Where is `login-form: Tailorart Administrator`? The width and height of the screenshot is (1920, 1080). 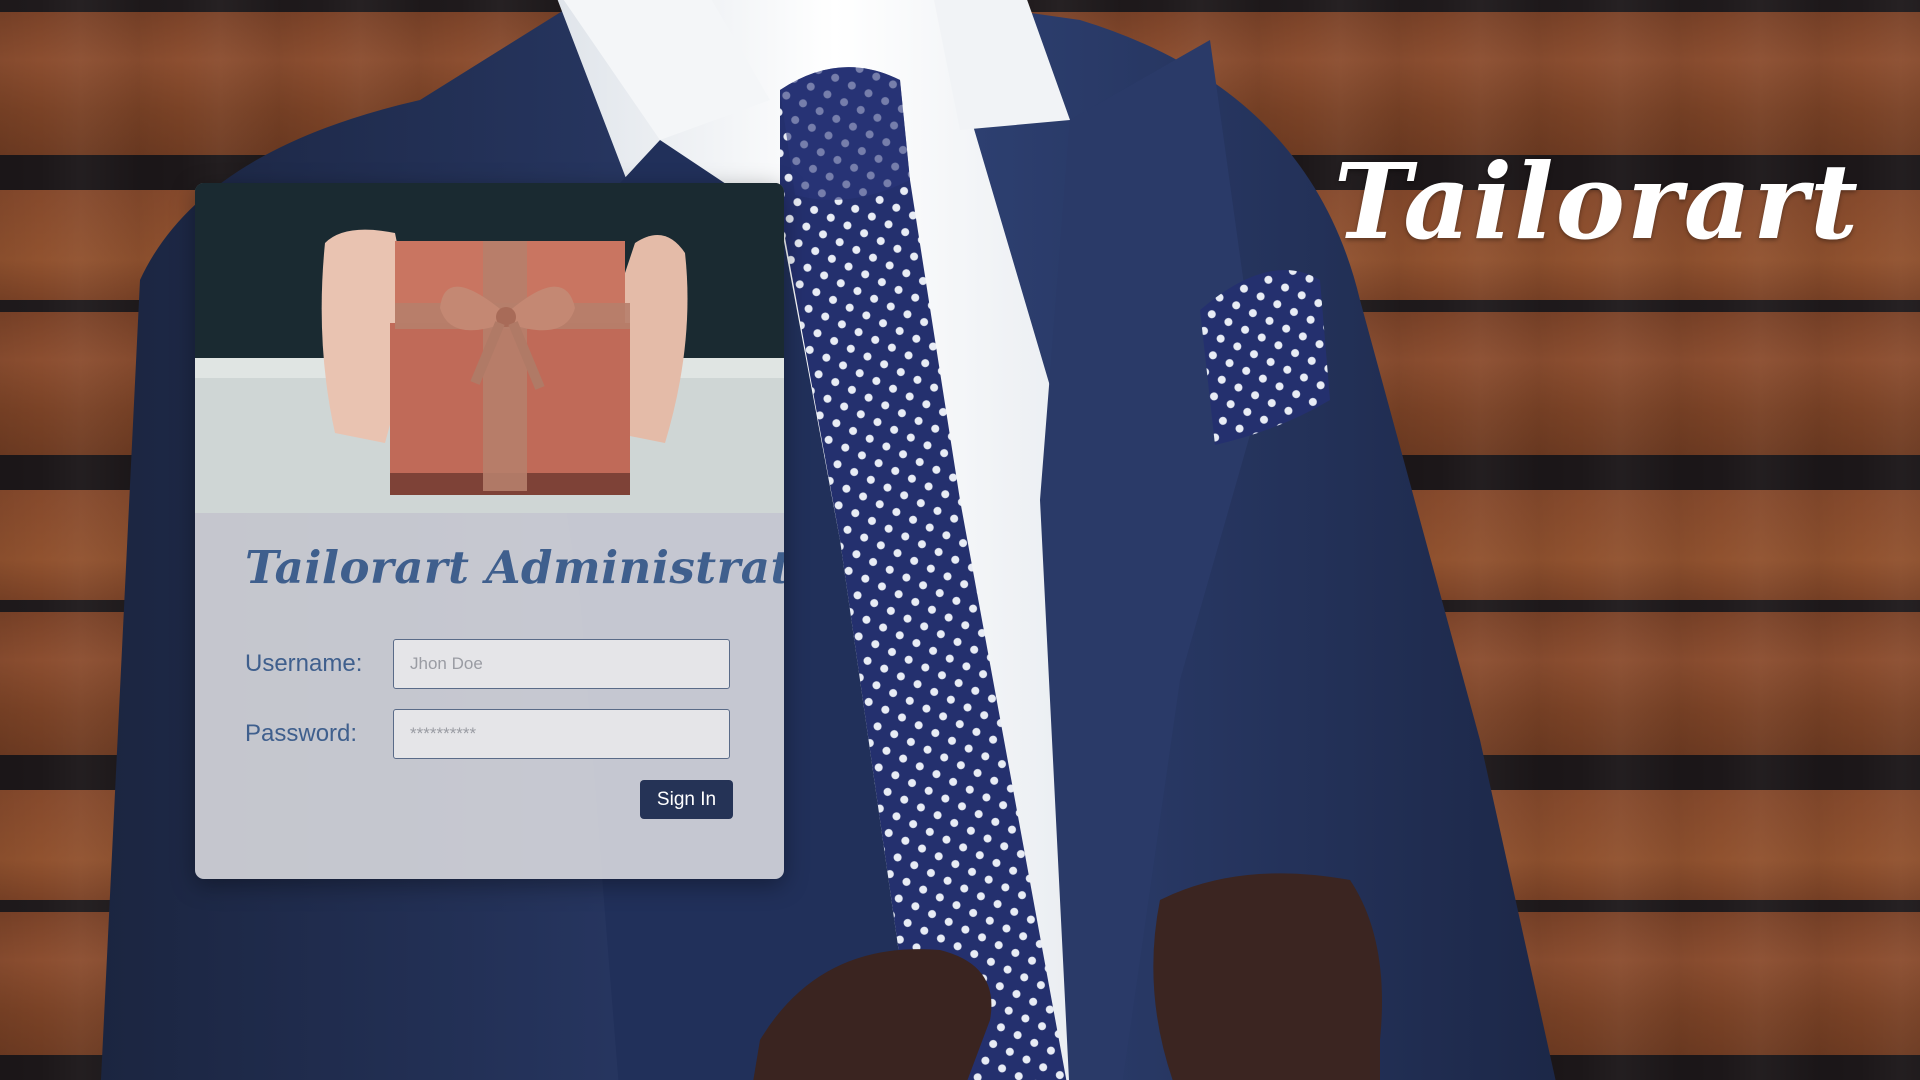
login-form: Tailorart Administrator is located at coordinates (489, 567).